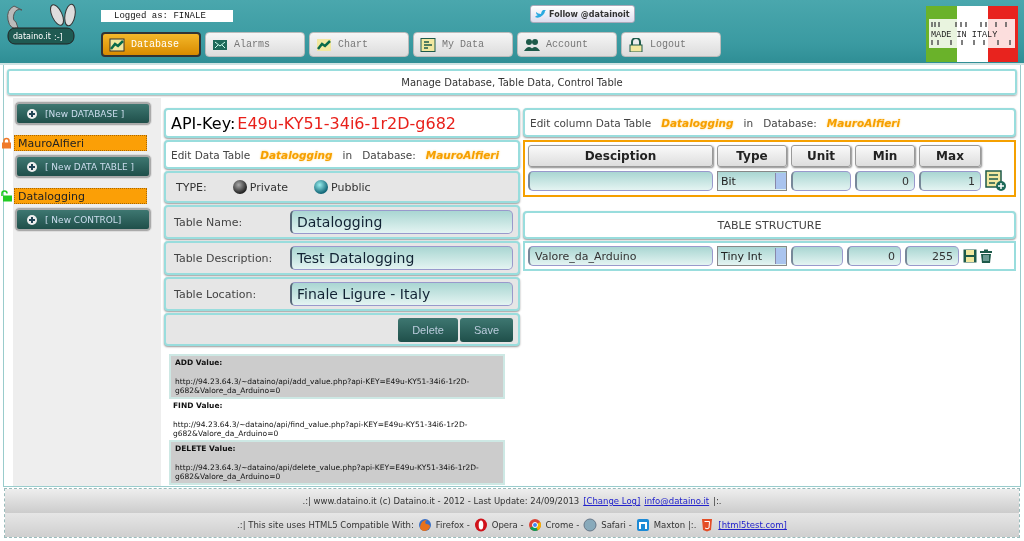 The image size is (1024, 541). I want to click on column-header: Type, so click(752, 156).